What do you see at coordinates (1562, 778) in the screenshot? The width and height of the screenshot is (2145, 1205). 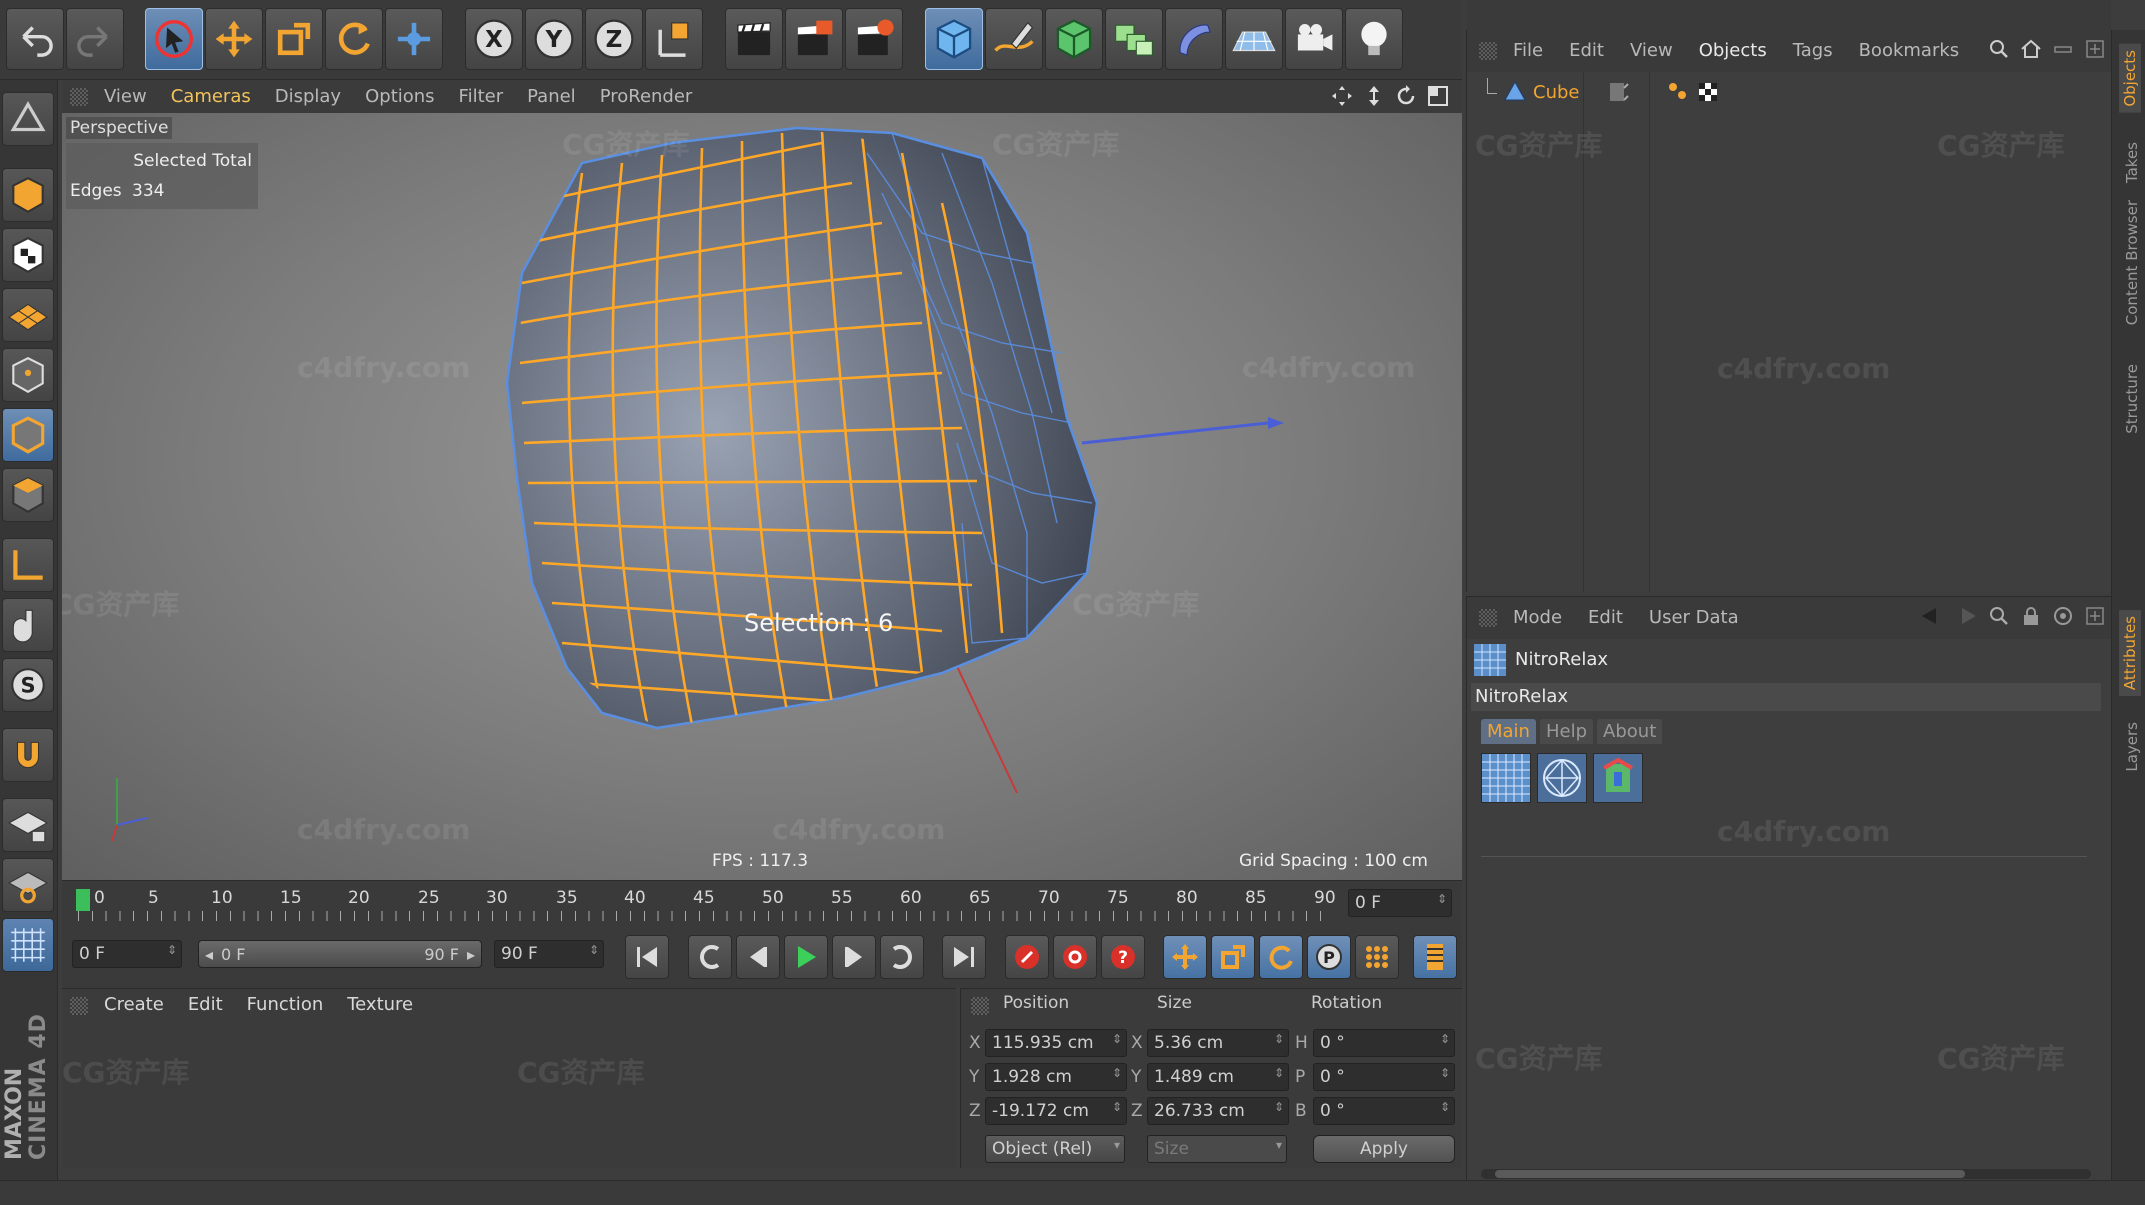 I see `relax-sphere-button` at bounding box center [1562, 778].